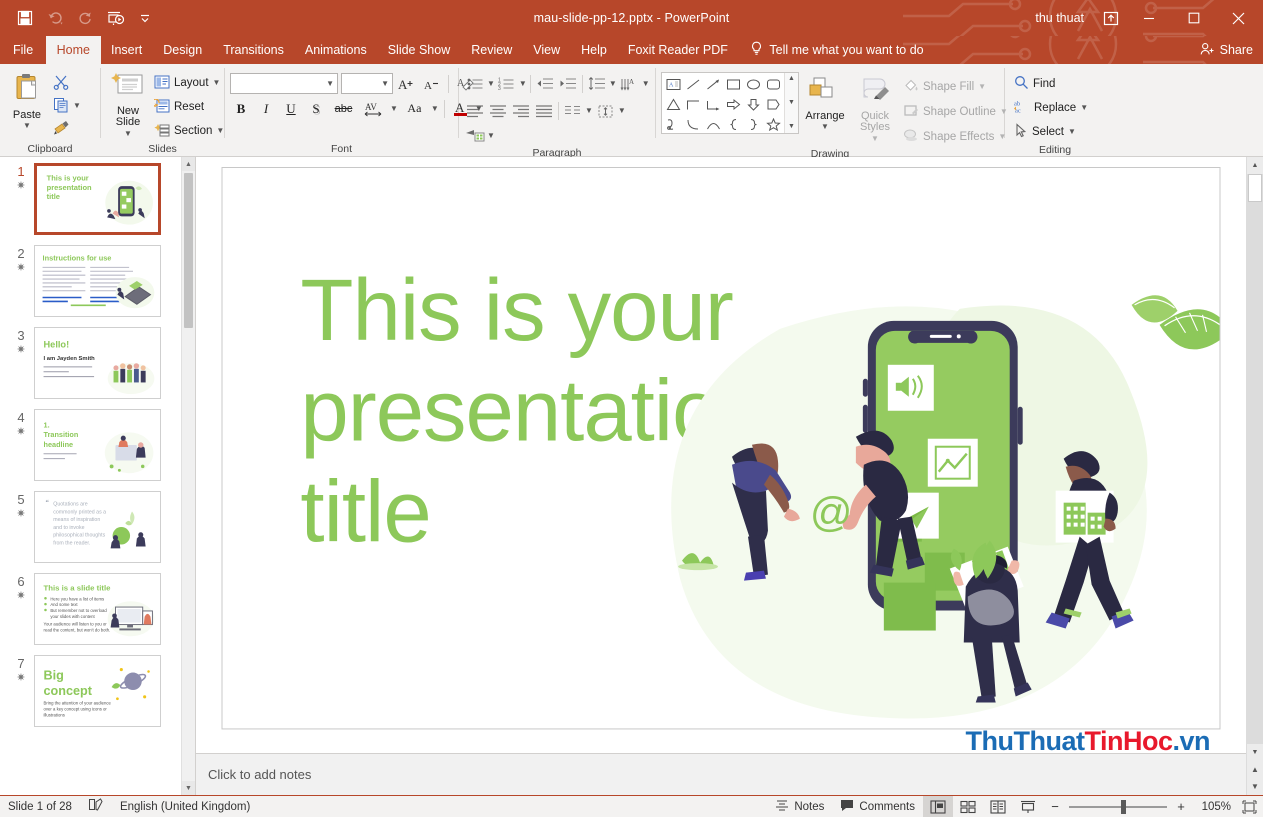  What do you see at coordinates (955, 112) in the screenshot?
I see `shape-outline-button: Shape Outline ▼` at bounding box center [955, 112].